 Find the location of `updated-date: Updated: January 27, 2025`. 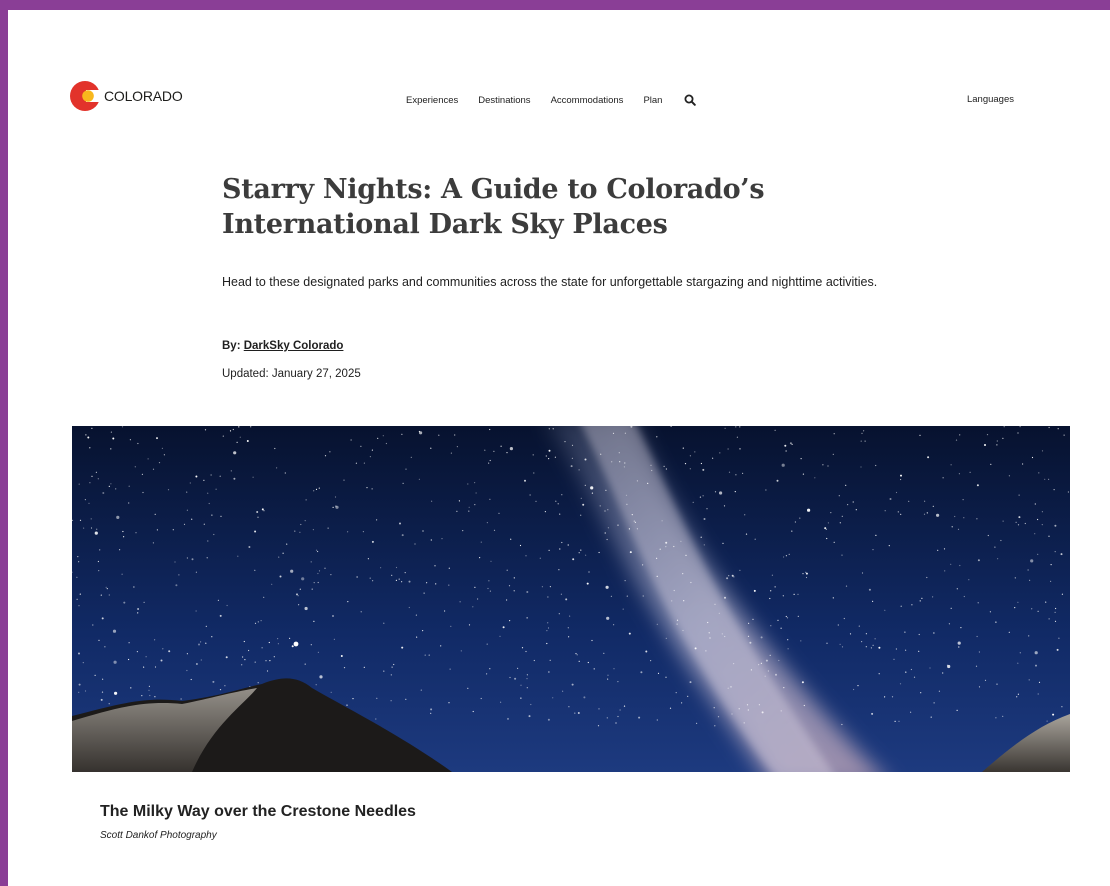

updated-date: Updated: January 27, 2025 is located at coordinates (291, 374).